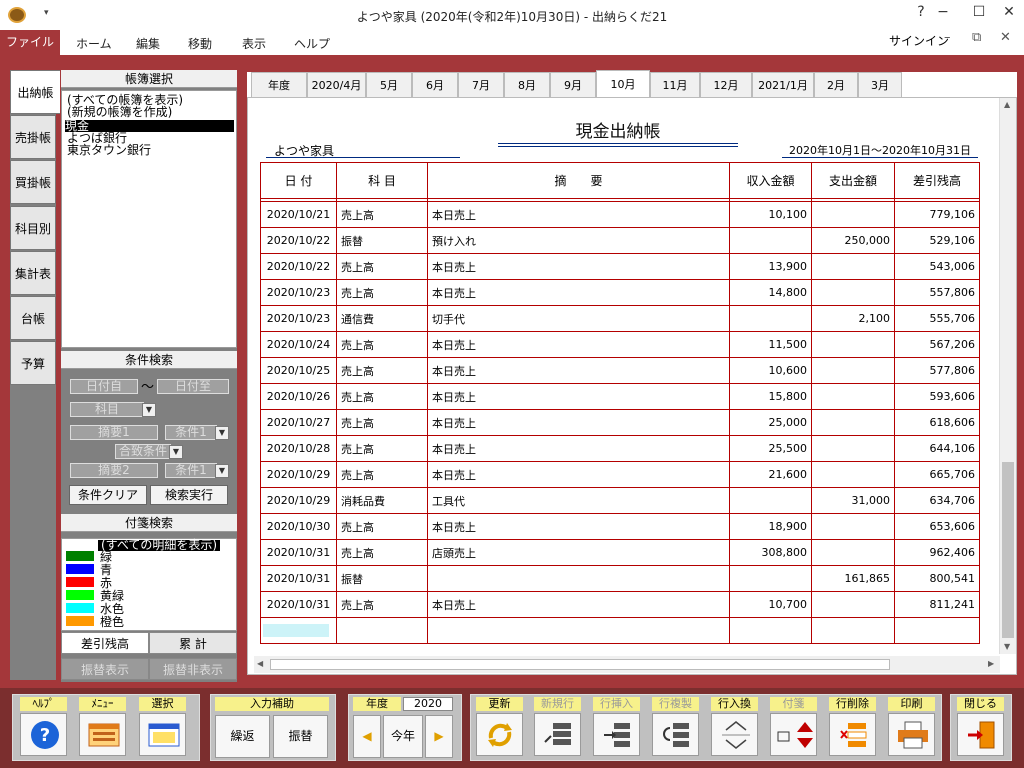 The height and width of the screenshot is (768, 1024). What do you see at coordinates (770, 422) in the screenshot?
I see `income-cell: 25,000` at bounding box center [770, 422].